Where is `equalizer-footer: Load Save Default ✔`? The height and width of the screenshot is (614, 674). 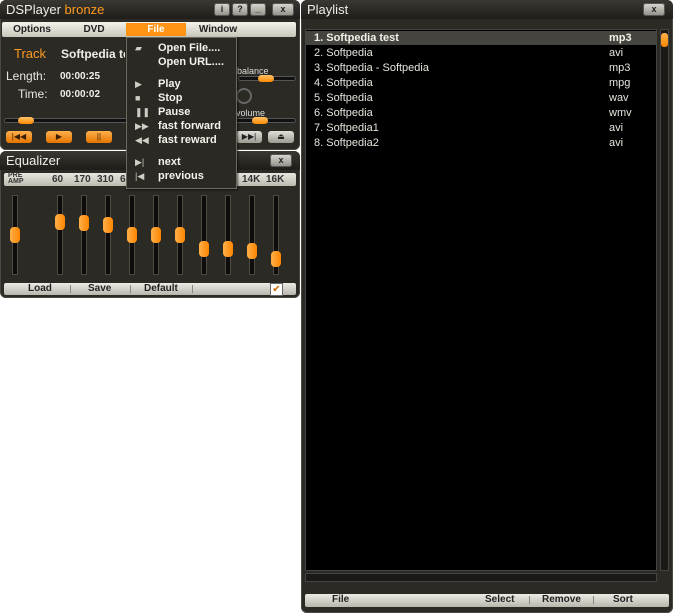 equalizer-footer: Load Save Default ✔ is located at coordinates (150, 289).